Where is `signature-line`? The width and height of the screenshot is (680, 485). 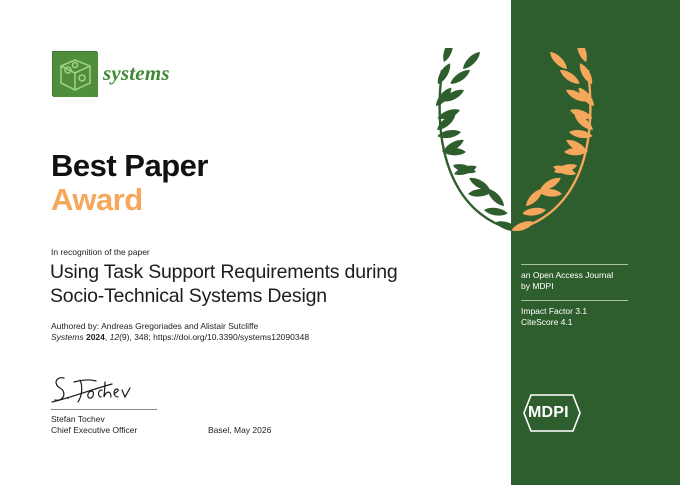
signature-line is located at coordinates (104, 409).